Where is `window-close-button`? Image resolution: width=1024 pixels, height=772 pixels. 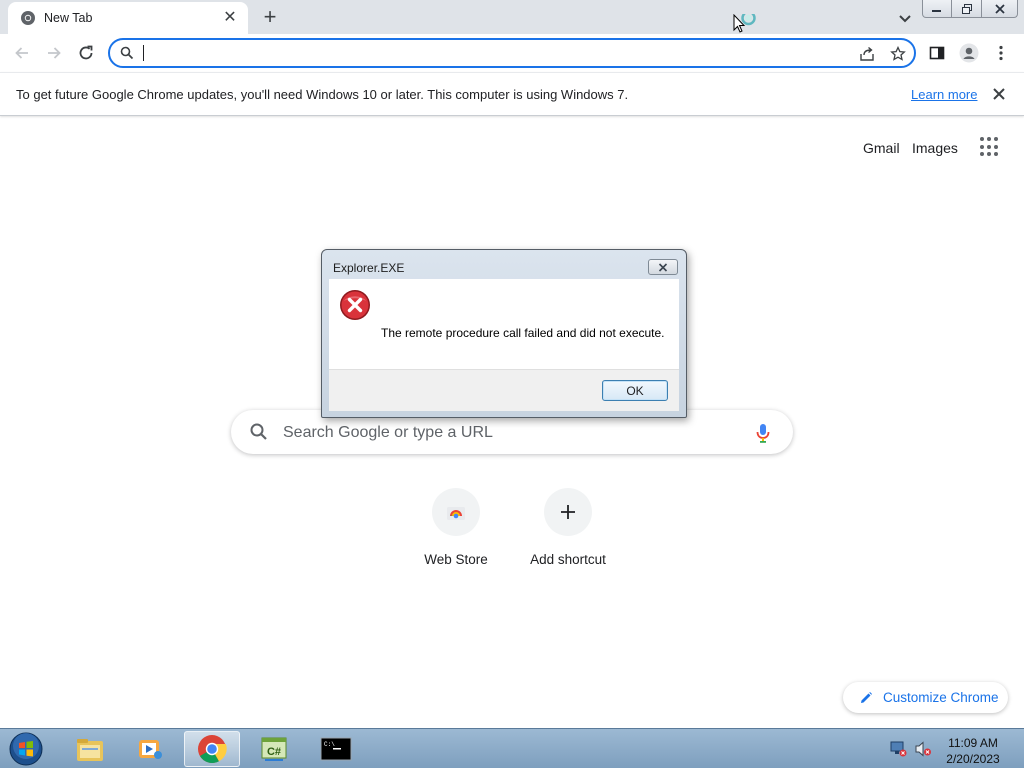 window-close-button is located at coordinates (1000, 9).